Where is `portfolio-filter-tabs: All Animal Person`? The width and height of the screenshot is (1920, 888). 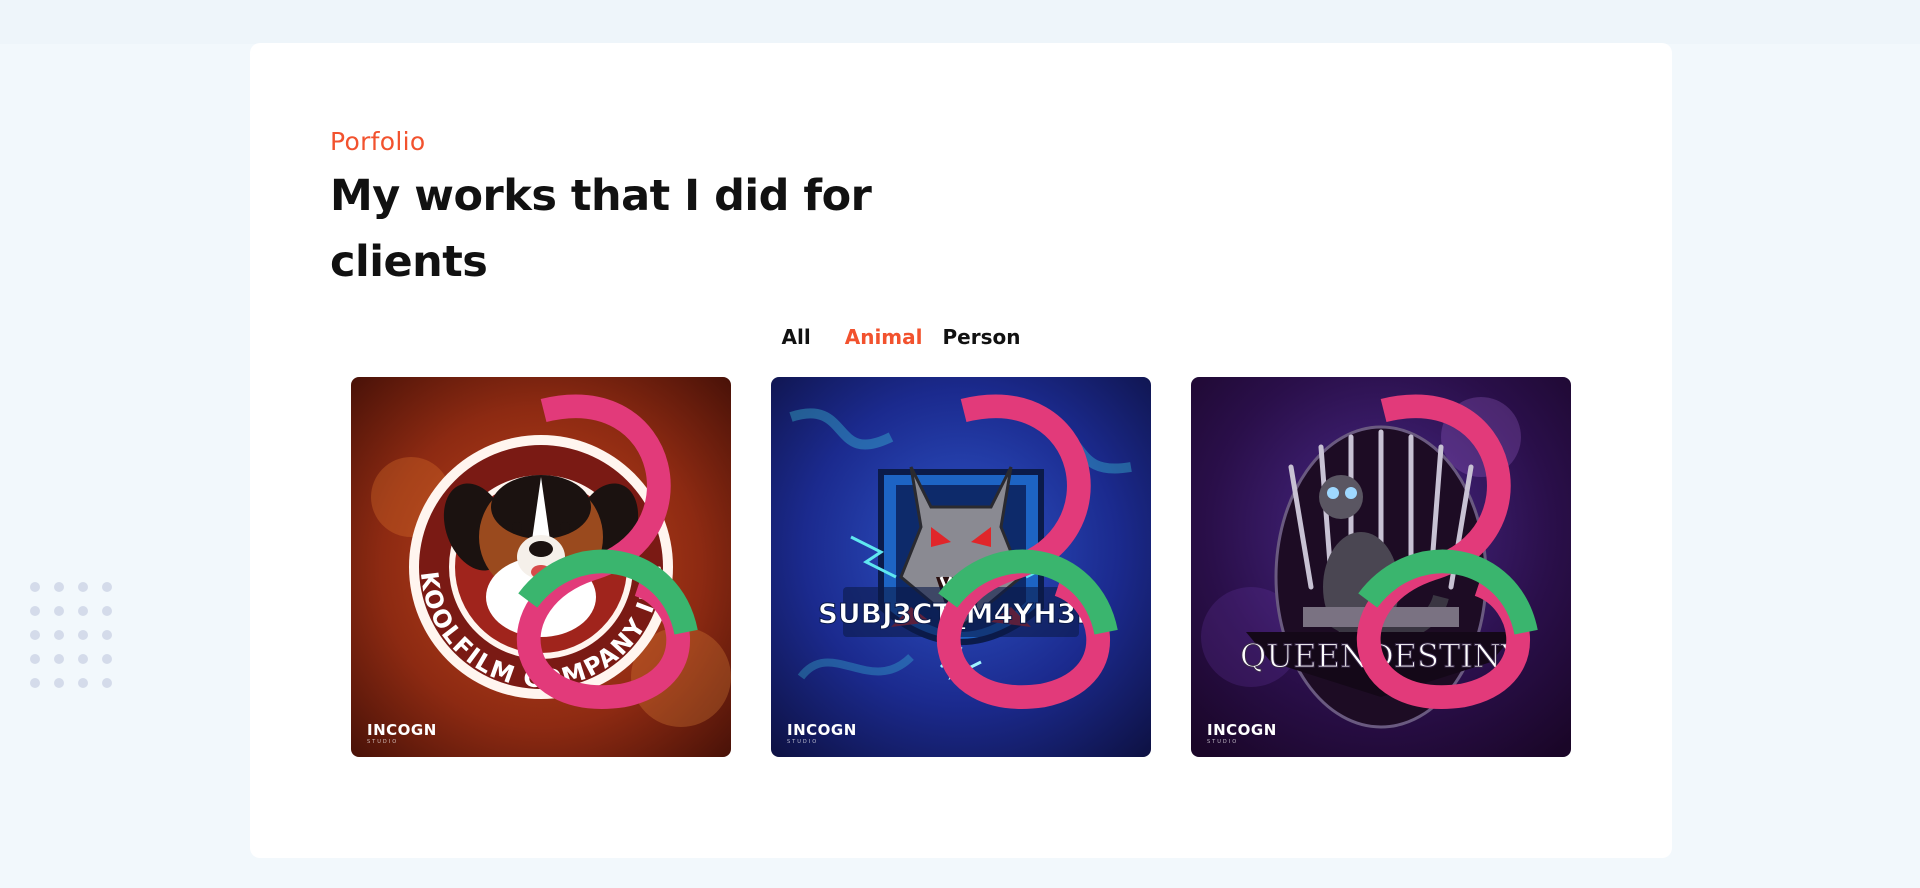 portfolio-filter-tabs: All Animal Person is located at coordinates (961, 337).